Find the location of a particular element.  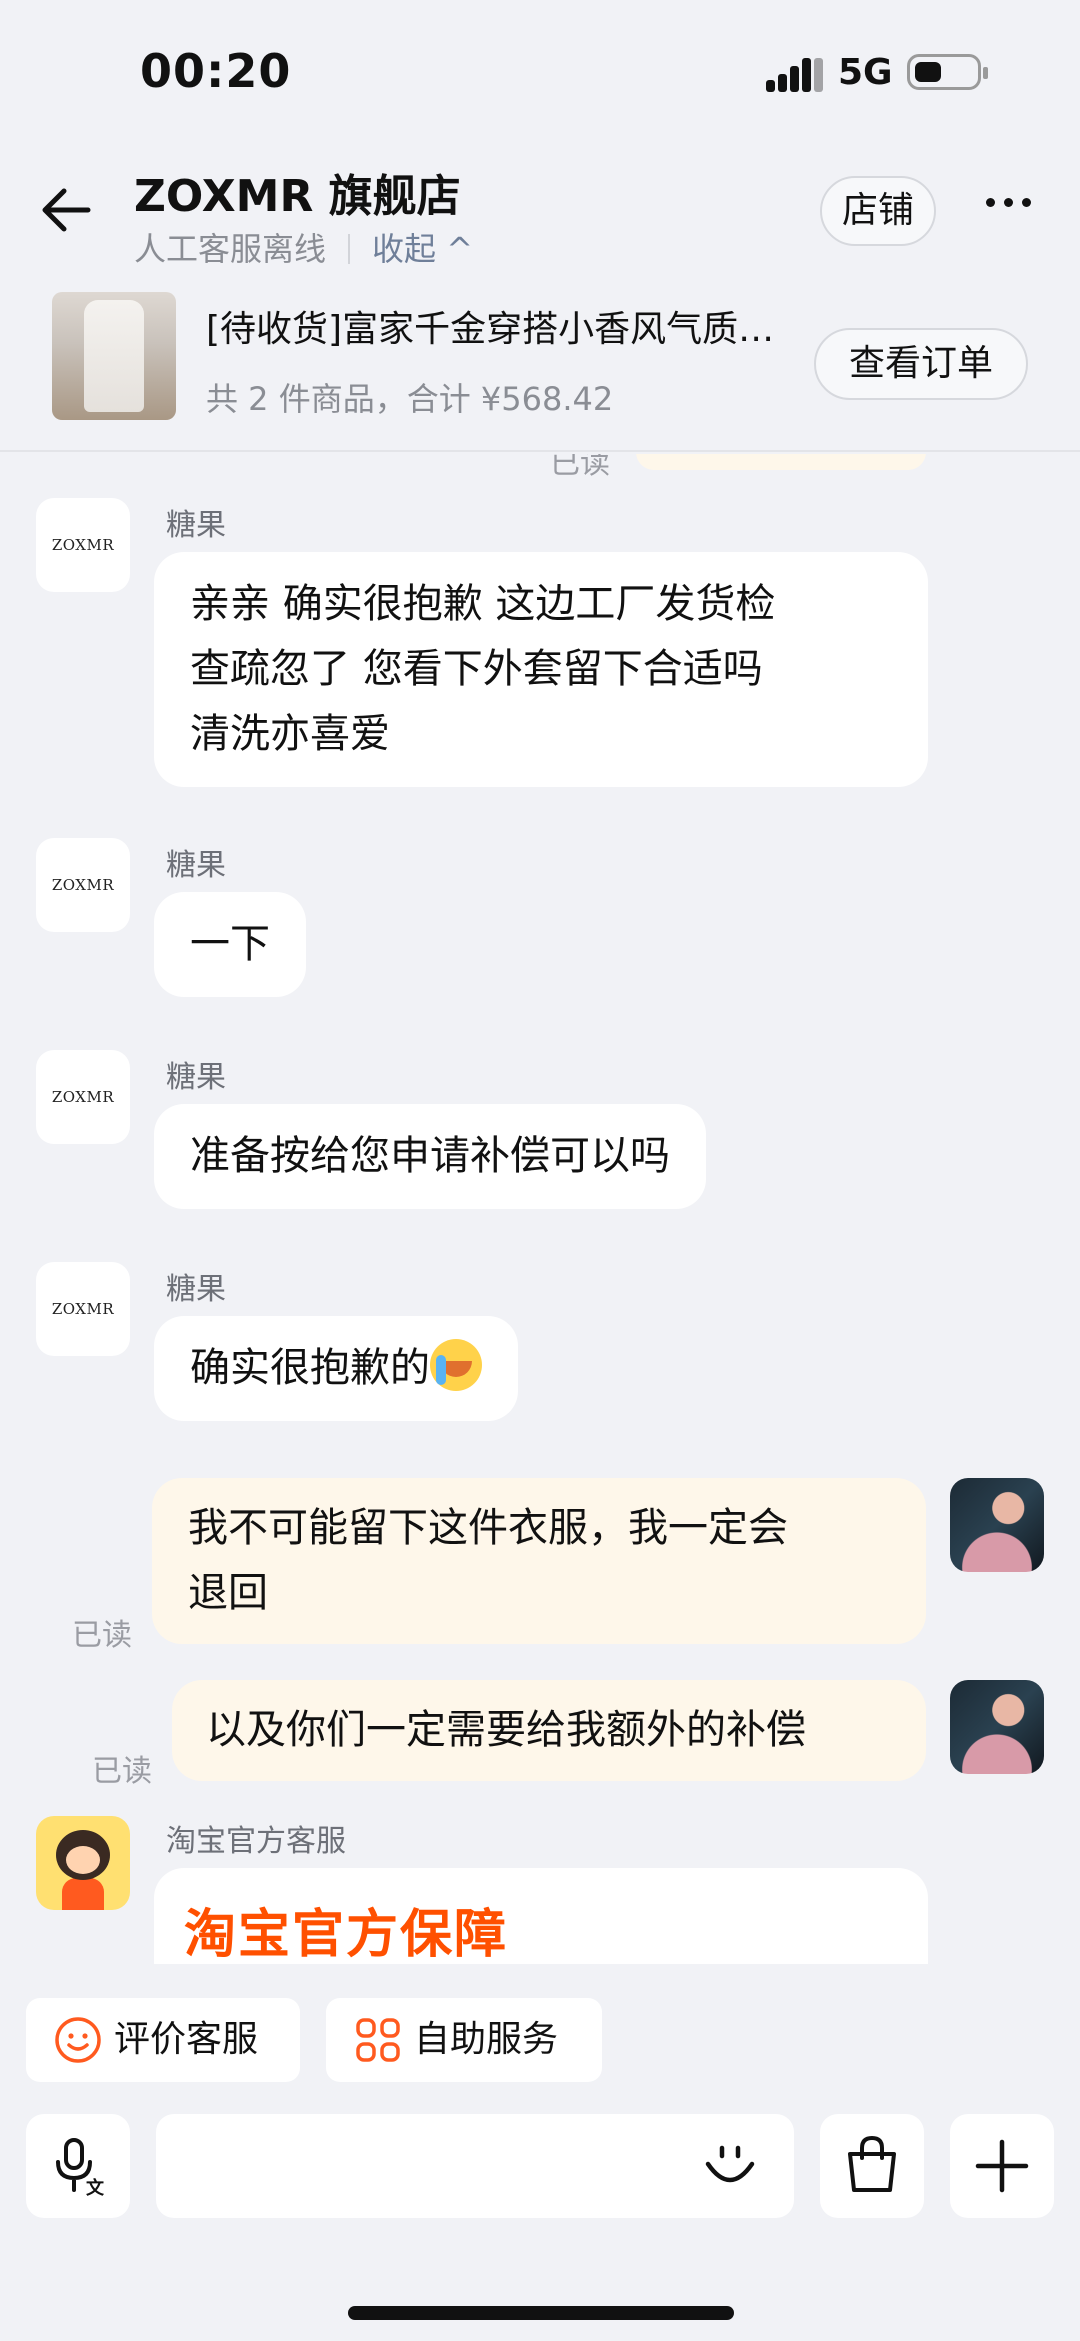

message-bubble: 亲亲 确实很抱歉 这边工厂发货检 查疏忽了 您看下外套留下合适吗 清洗亦喜爱 is located at coordinates (541, 669).